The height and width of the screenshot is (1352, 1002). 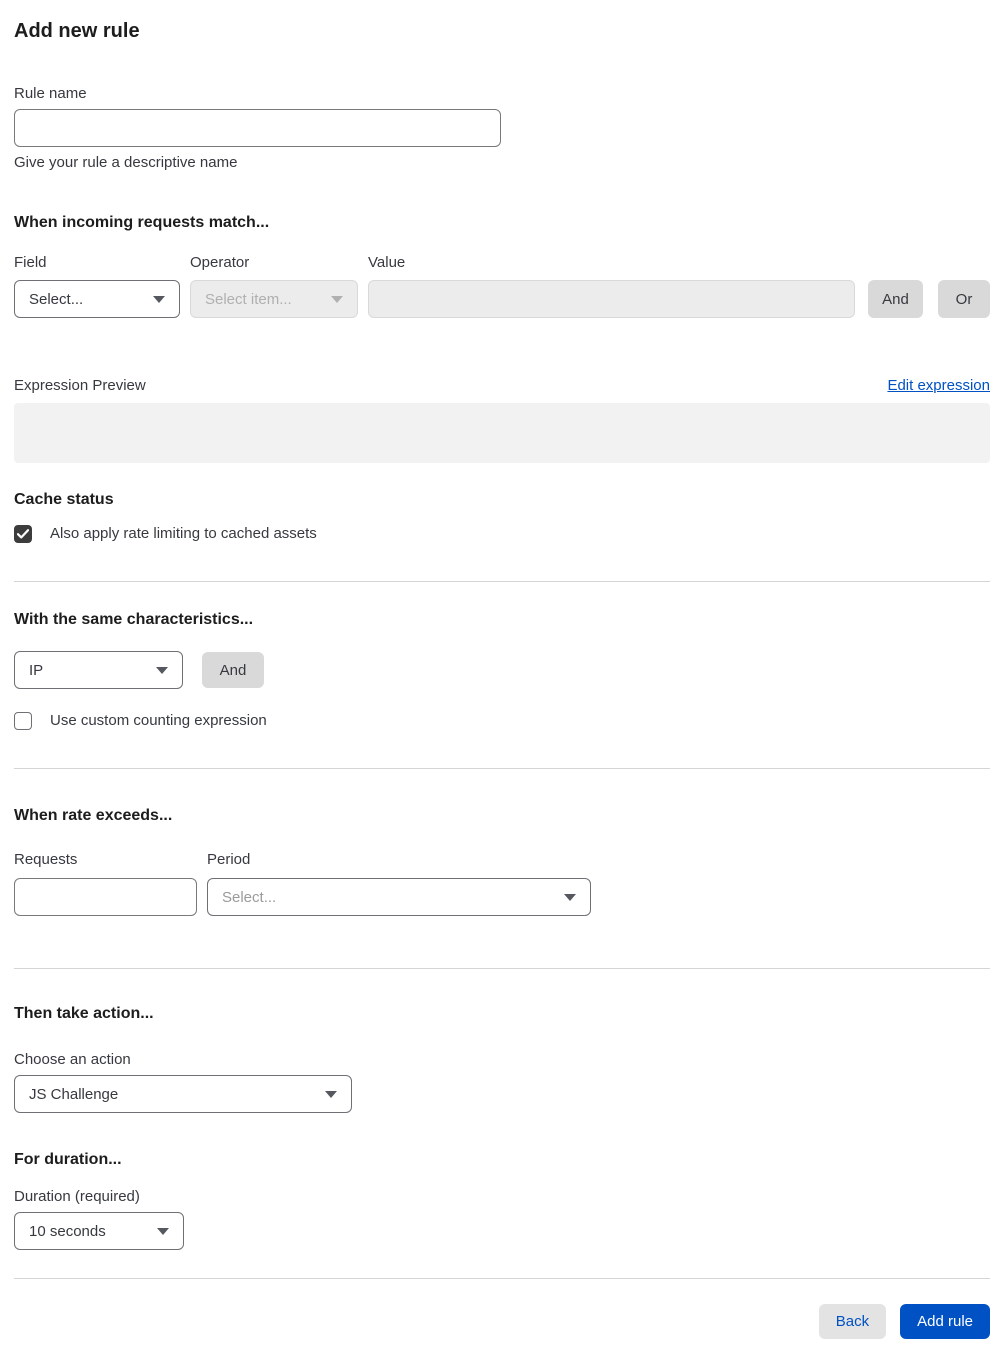 What do you see at coordinates (98, 670) in the screenshot?
I see `characteristic-select: IP` at bounding box center [98, 670].